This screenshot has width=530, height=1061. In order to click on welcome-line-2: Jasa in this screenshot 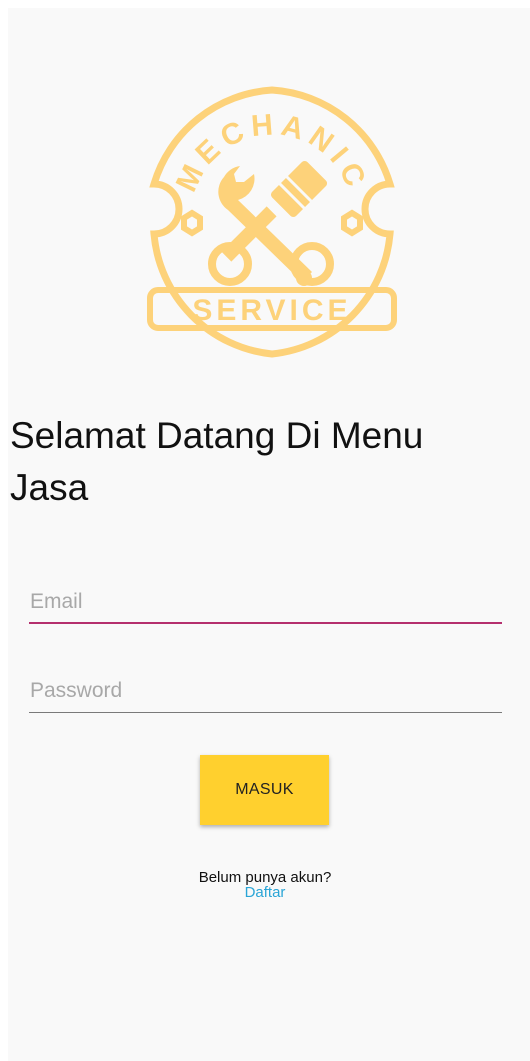, I will do `click(49, 487)`.